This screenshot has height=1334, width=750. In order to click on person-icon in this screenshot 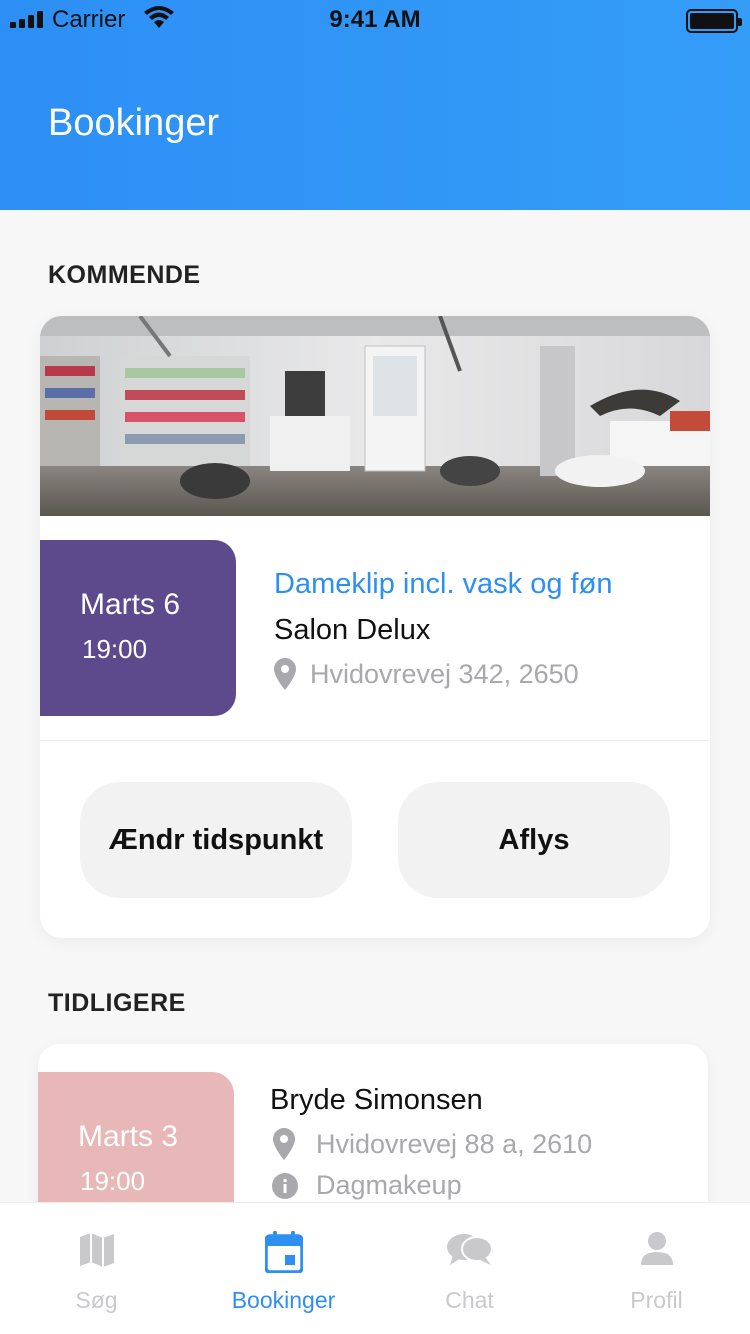, I will do `click(656, 1249)`.